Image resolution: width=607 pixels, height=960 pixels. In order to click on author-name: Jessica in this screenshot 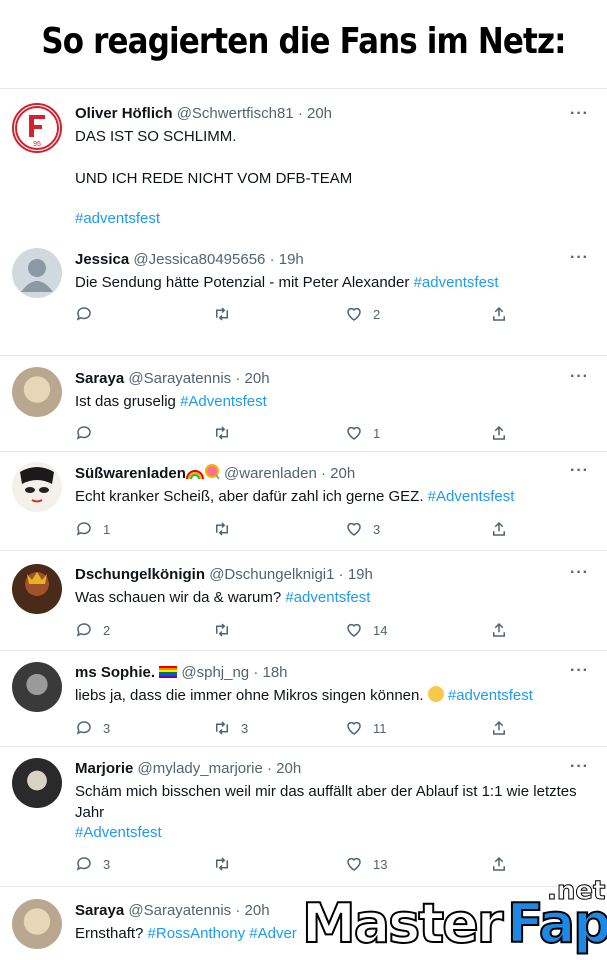, I will do `click(102, 259)`.